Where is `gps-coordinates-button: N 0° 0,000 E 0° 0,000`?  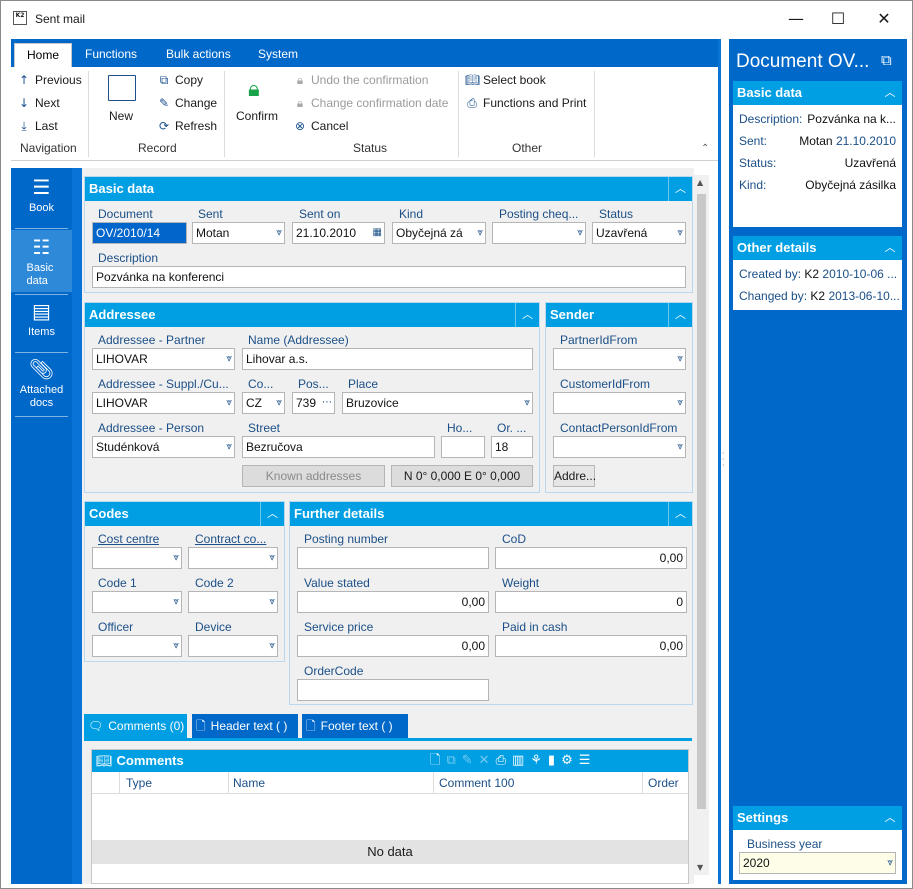
gps-coordinates-button: N 0° 0,000 E 0° 0,000 is located at coordinates (462, 476).